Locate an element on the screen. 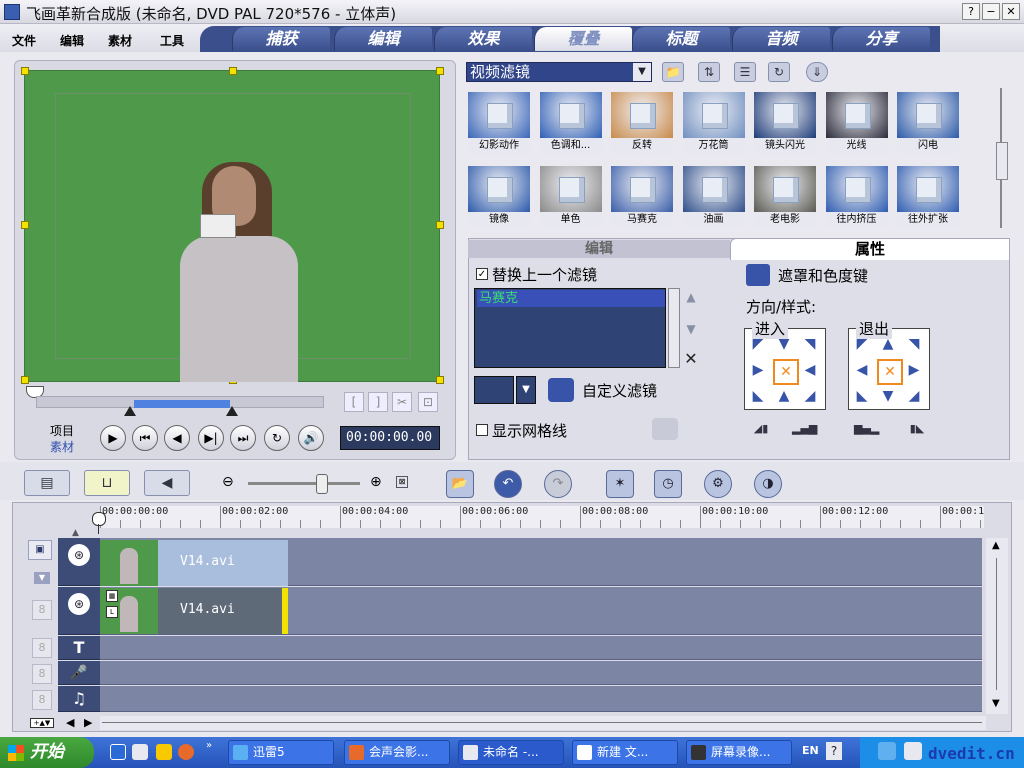  options-icon: ☰ is located at coordinates (745, 72).